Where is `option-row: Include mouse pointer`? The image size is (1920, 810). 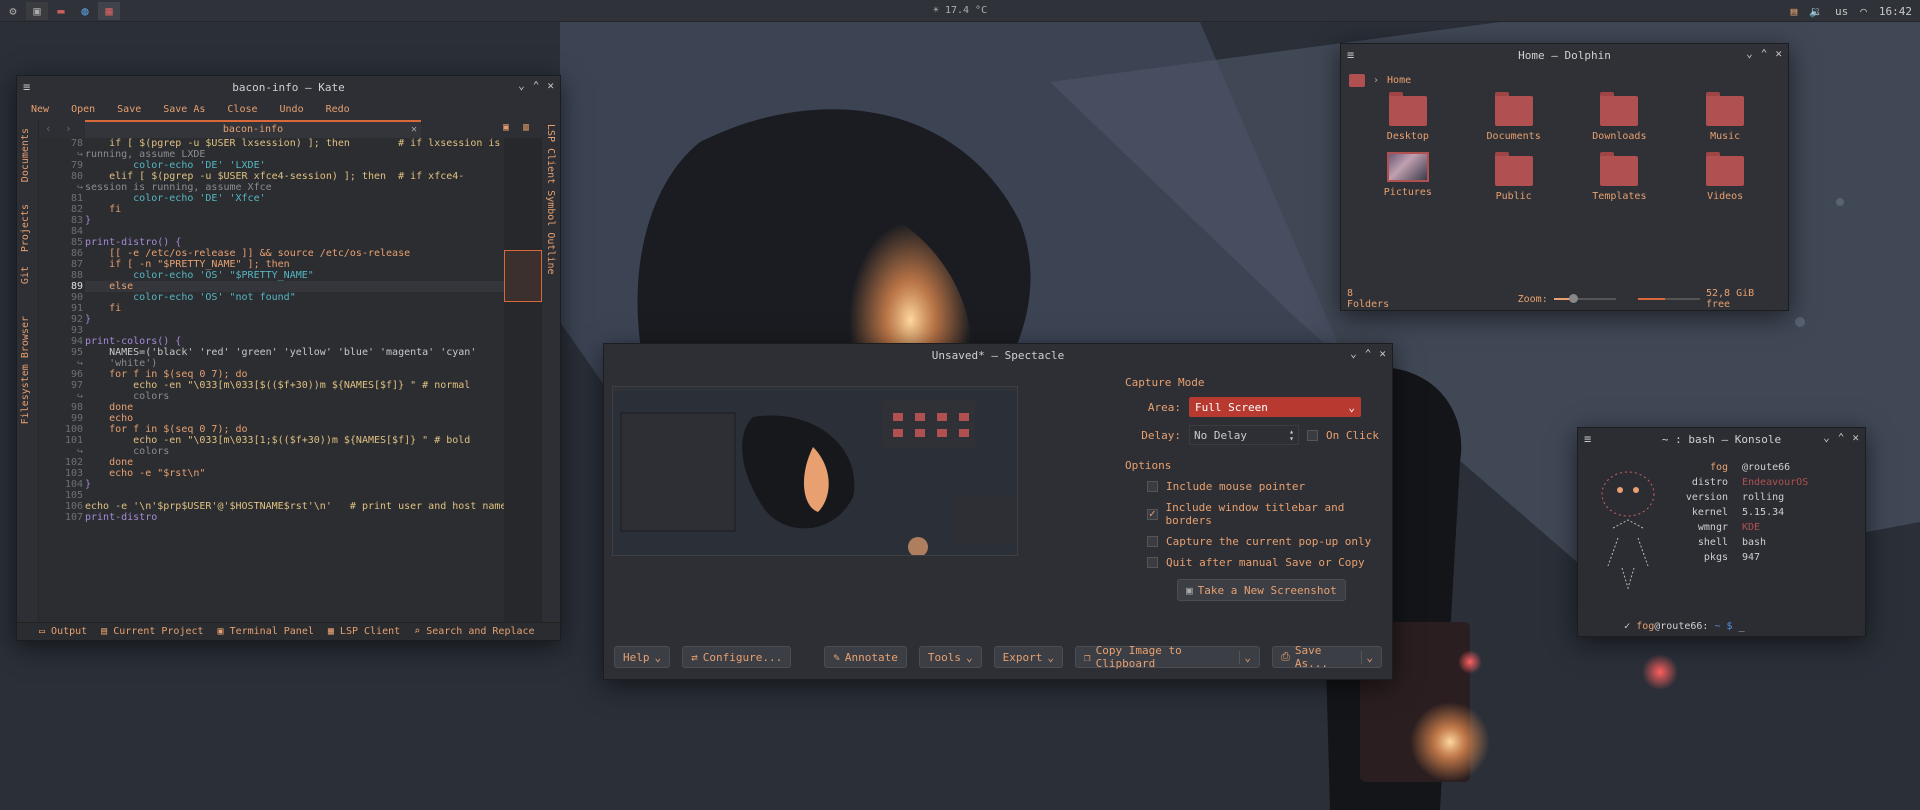 option-row: Include mouse pointer is located at coordinates (1266, 486).